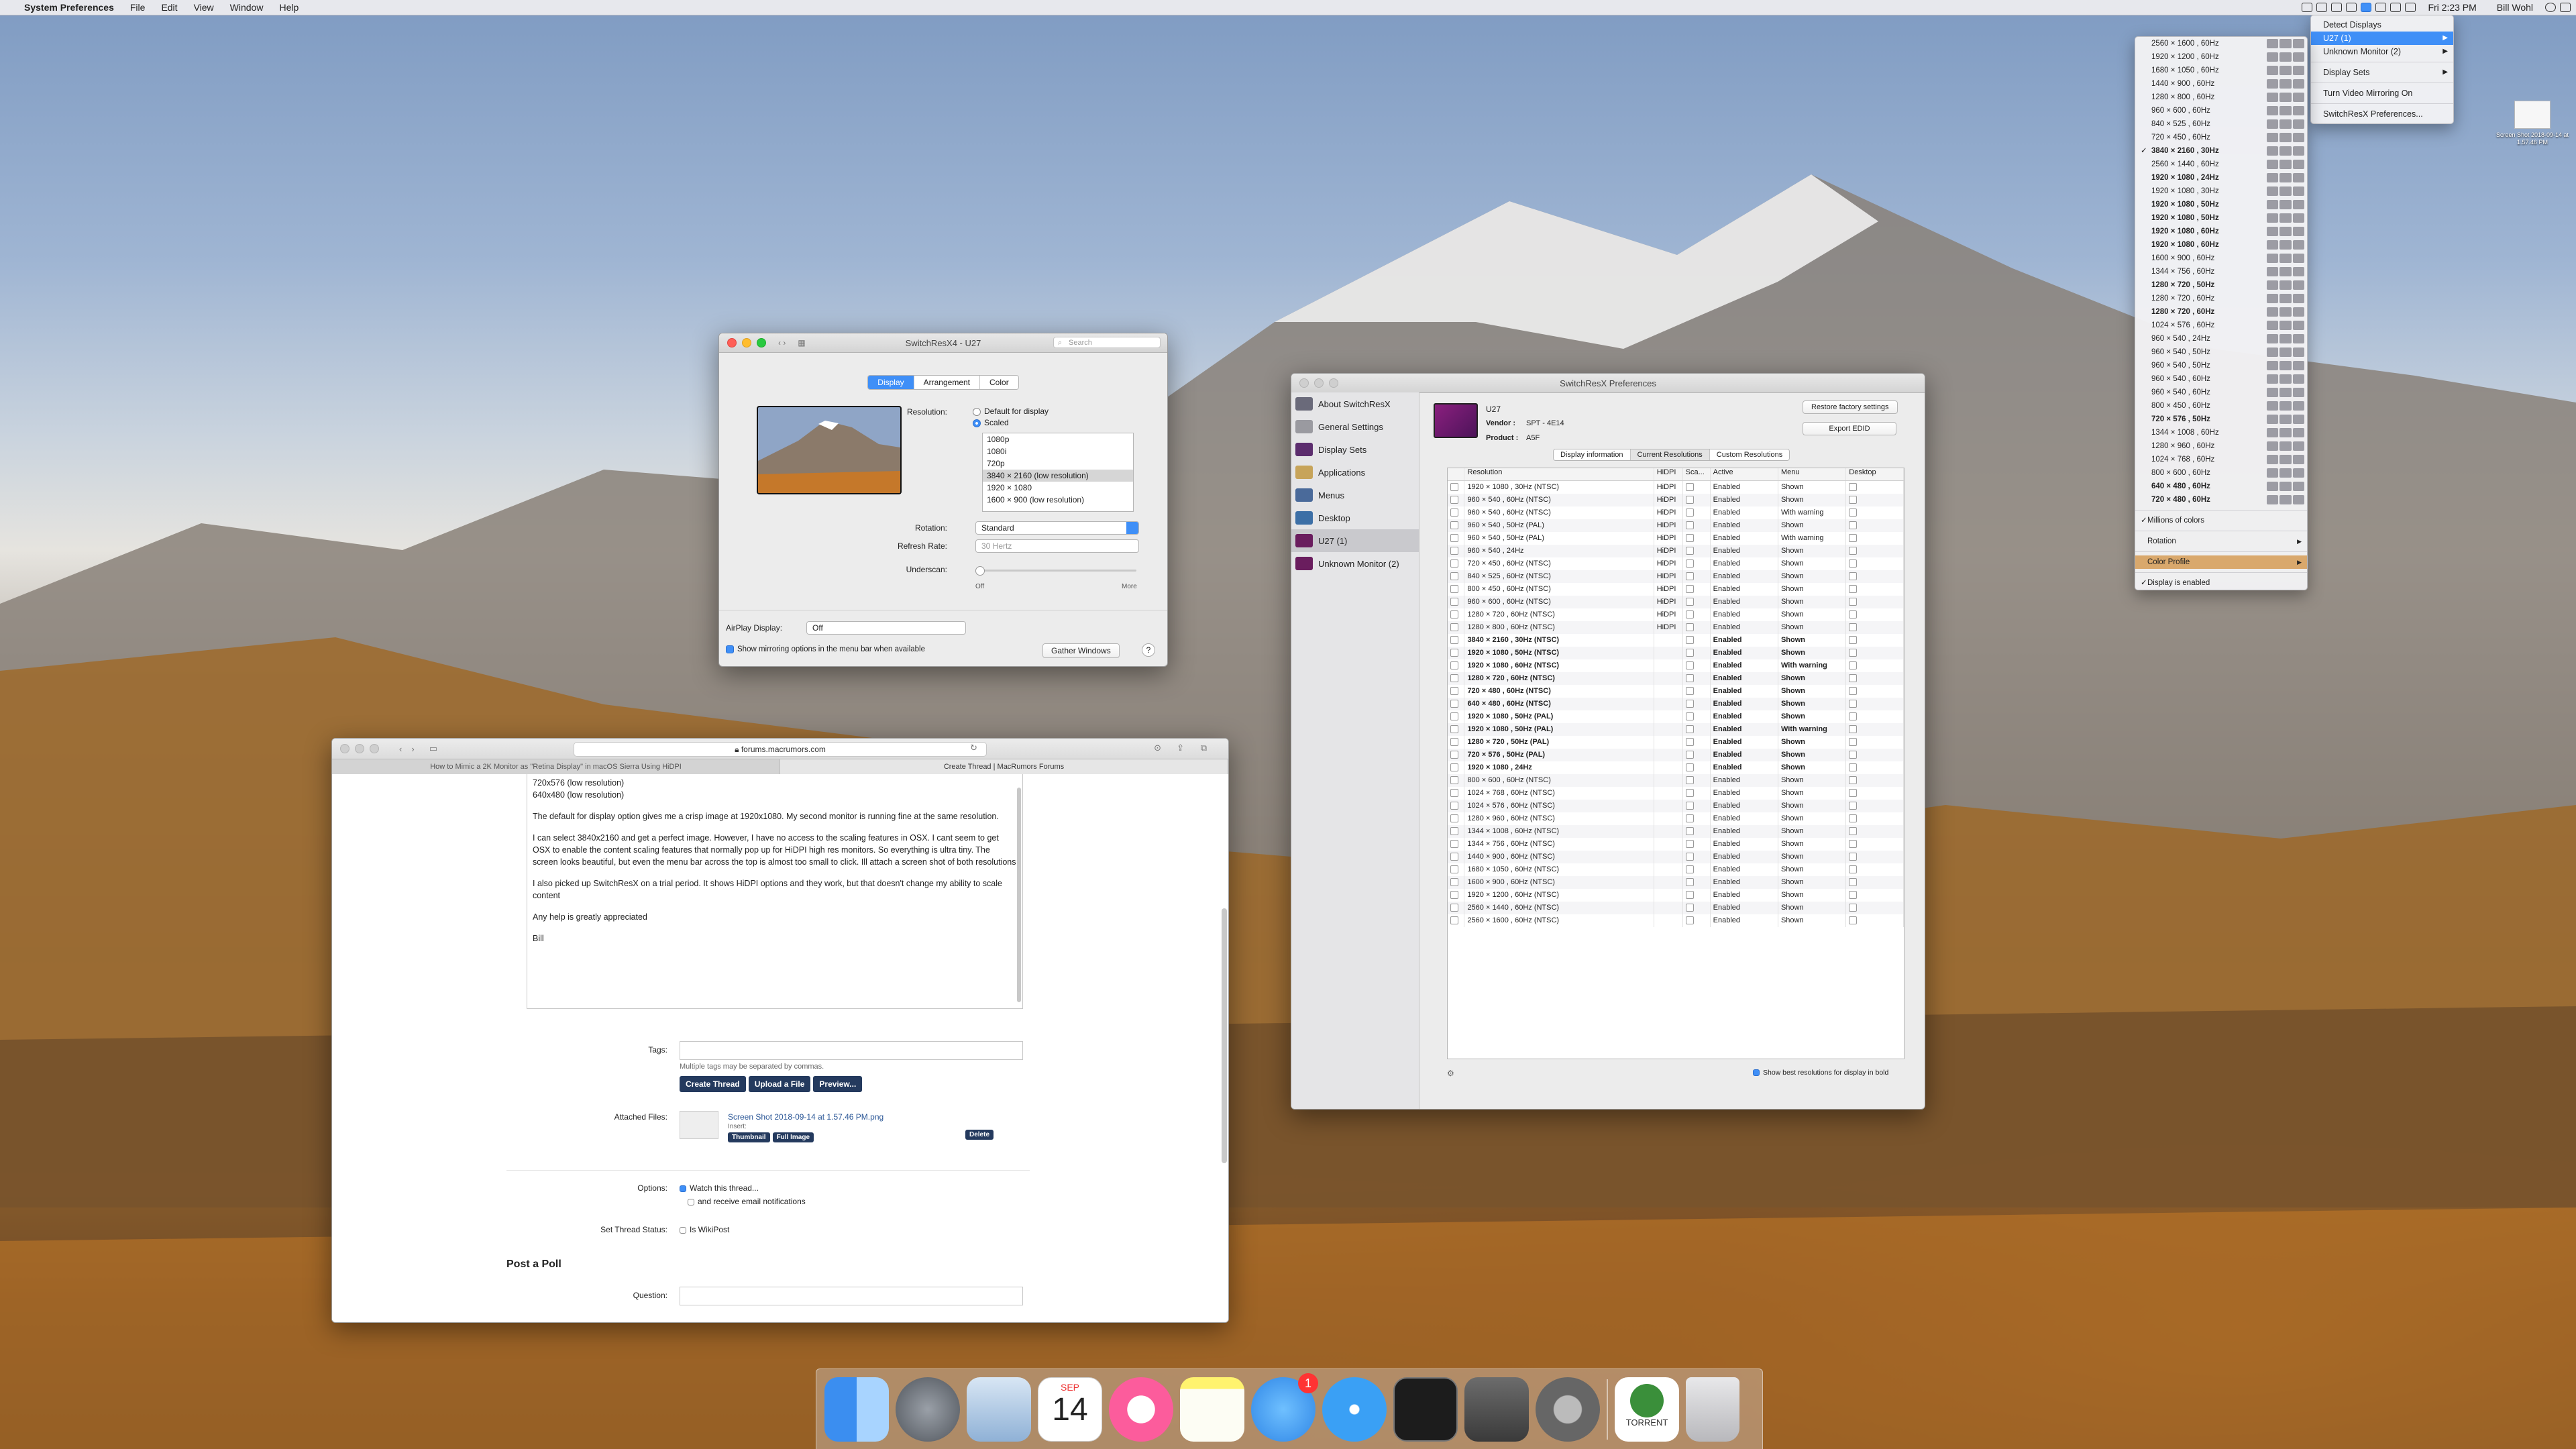 The height and width of the screenshot is (1449, 2576). What do you see at coordinates (2221, 583) in the screenshot?
I see `menu-item-display-enabled: ✓ Display is enabled` at bounding box center [2221, 583].